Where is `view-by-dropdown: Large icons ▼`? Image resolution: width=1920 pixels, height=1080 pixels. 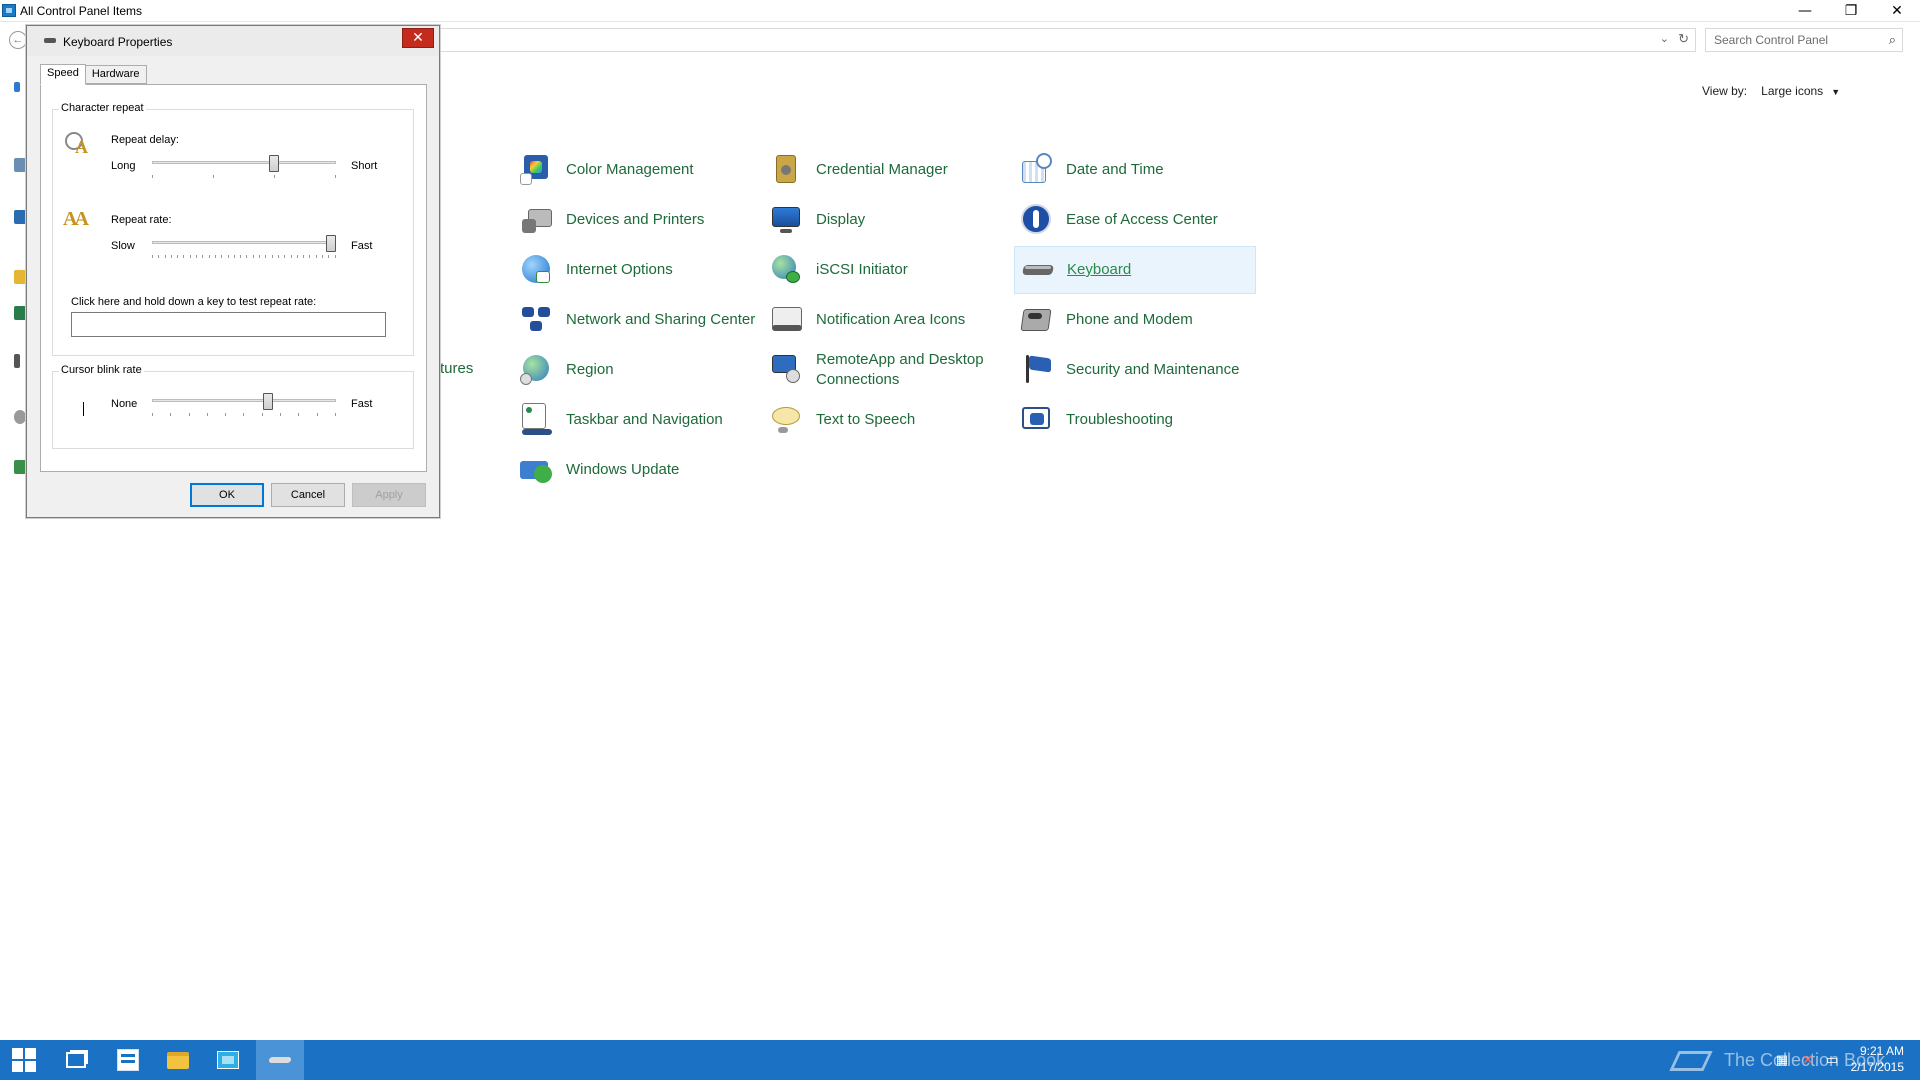 view-by-dropdown: Large icons ▼ is located at coordinates (1800, 91).